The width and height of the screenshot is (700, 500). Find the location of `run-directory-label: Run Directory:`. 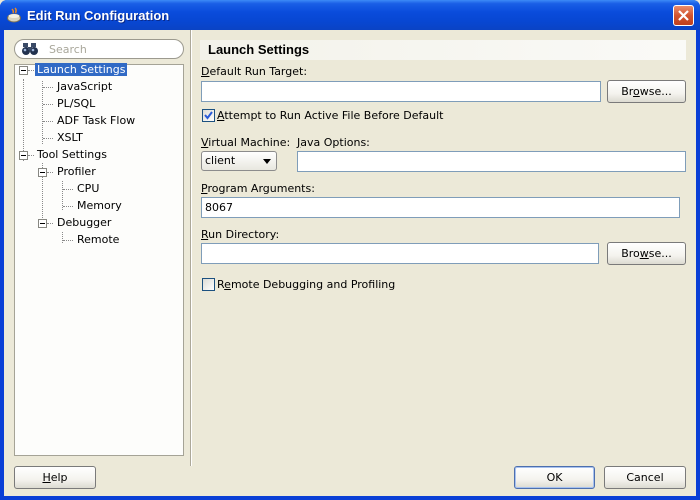

run-directory-label: Run Directory: is located at coordinates (240, 234).